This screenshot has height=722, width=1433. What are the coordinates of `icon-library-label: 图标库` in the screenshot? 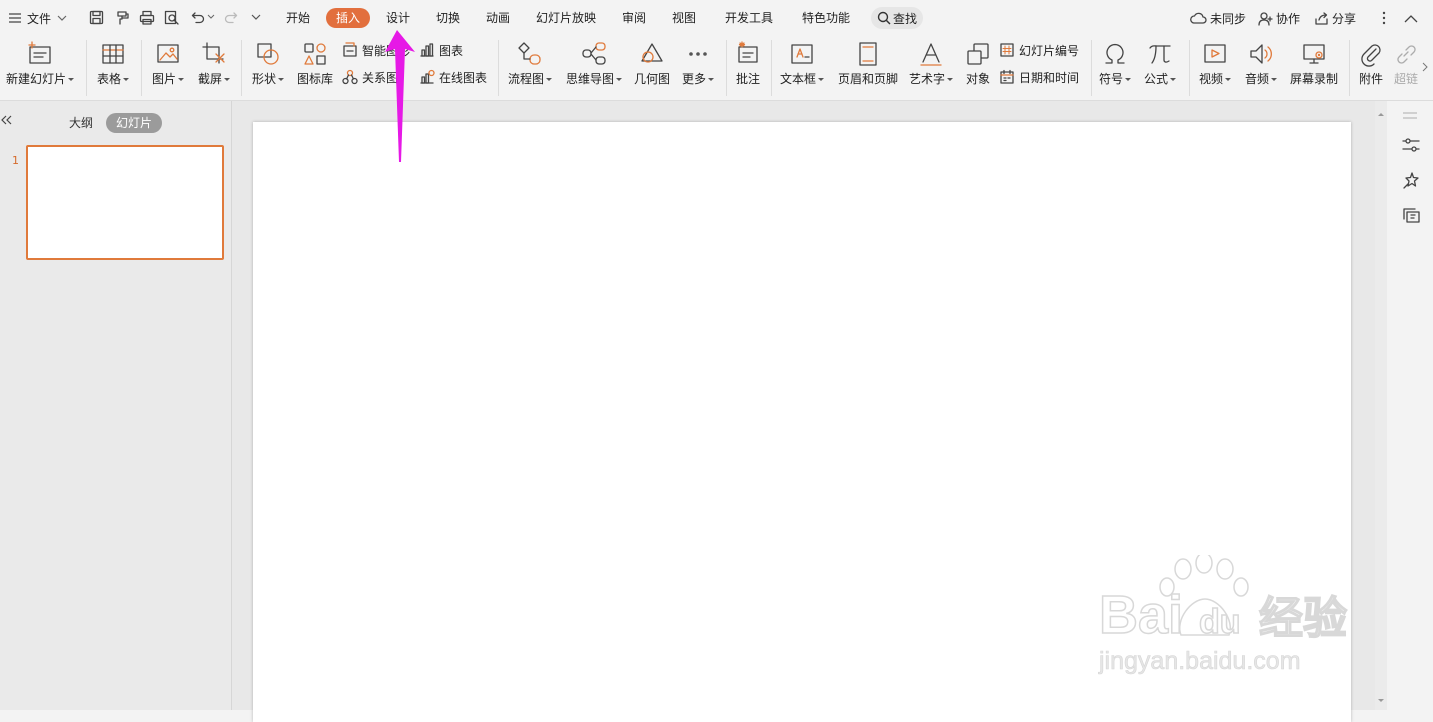 It's located at (314, 79).